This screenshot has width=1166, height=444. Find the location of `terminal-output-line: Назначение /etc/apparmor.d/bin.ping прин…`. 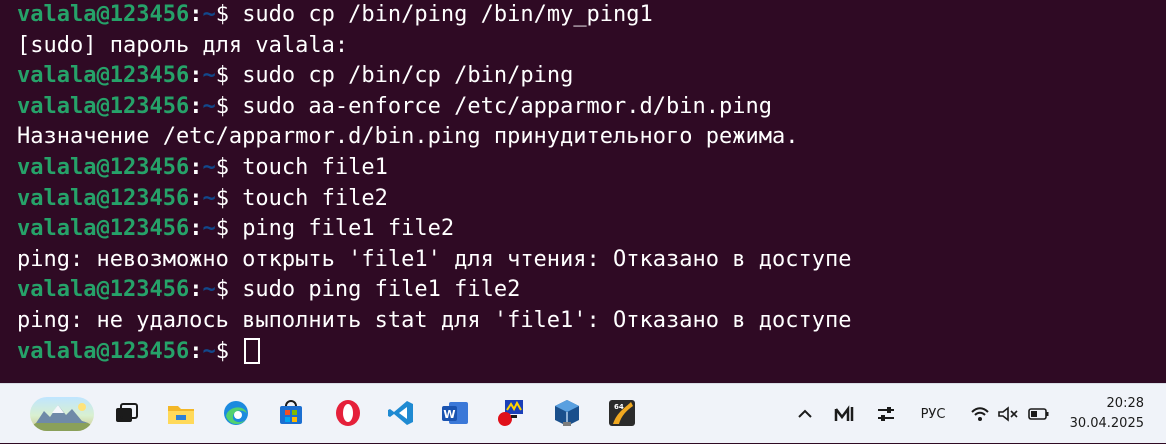

terminal-output-line: Назначение /etc/apparmor.d/bin.ping прин… is located at coordinates (408, 137).